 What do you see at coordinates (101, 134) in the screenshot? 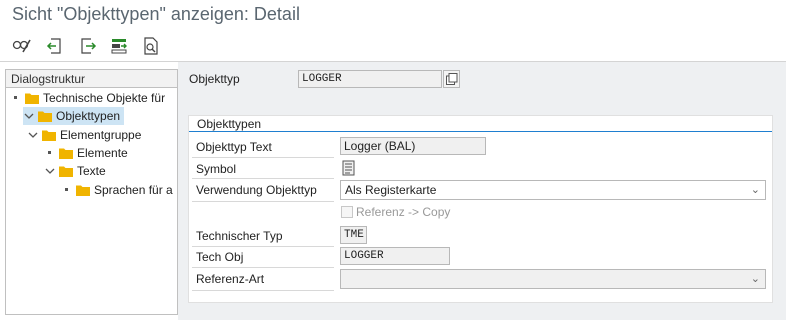
I see `tree-item-label: Elementgruppe` at bounding box center [101, 134].